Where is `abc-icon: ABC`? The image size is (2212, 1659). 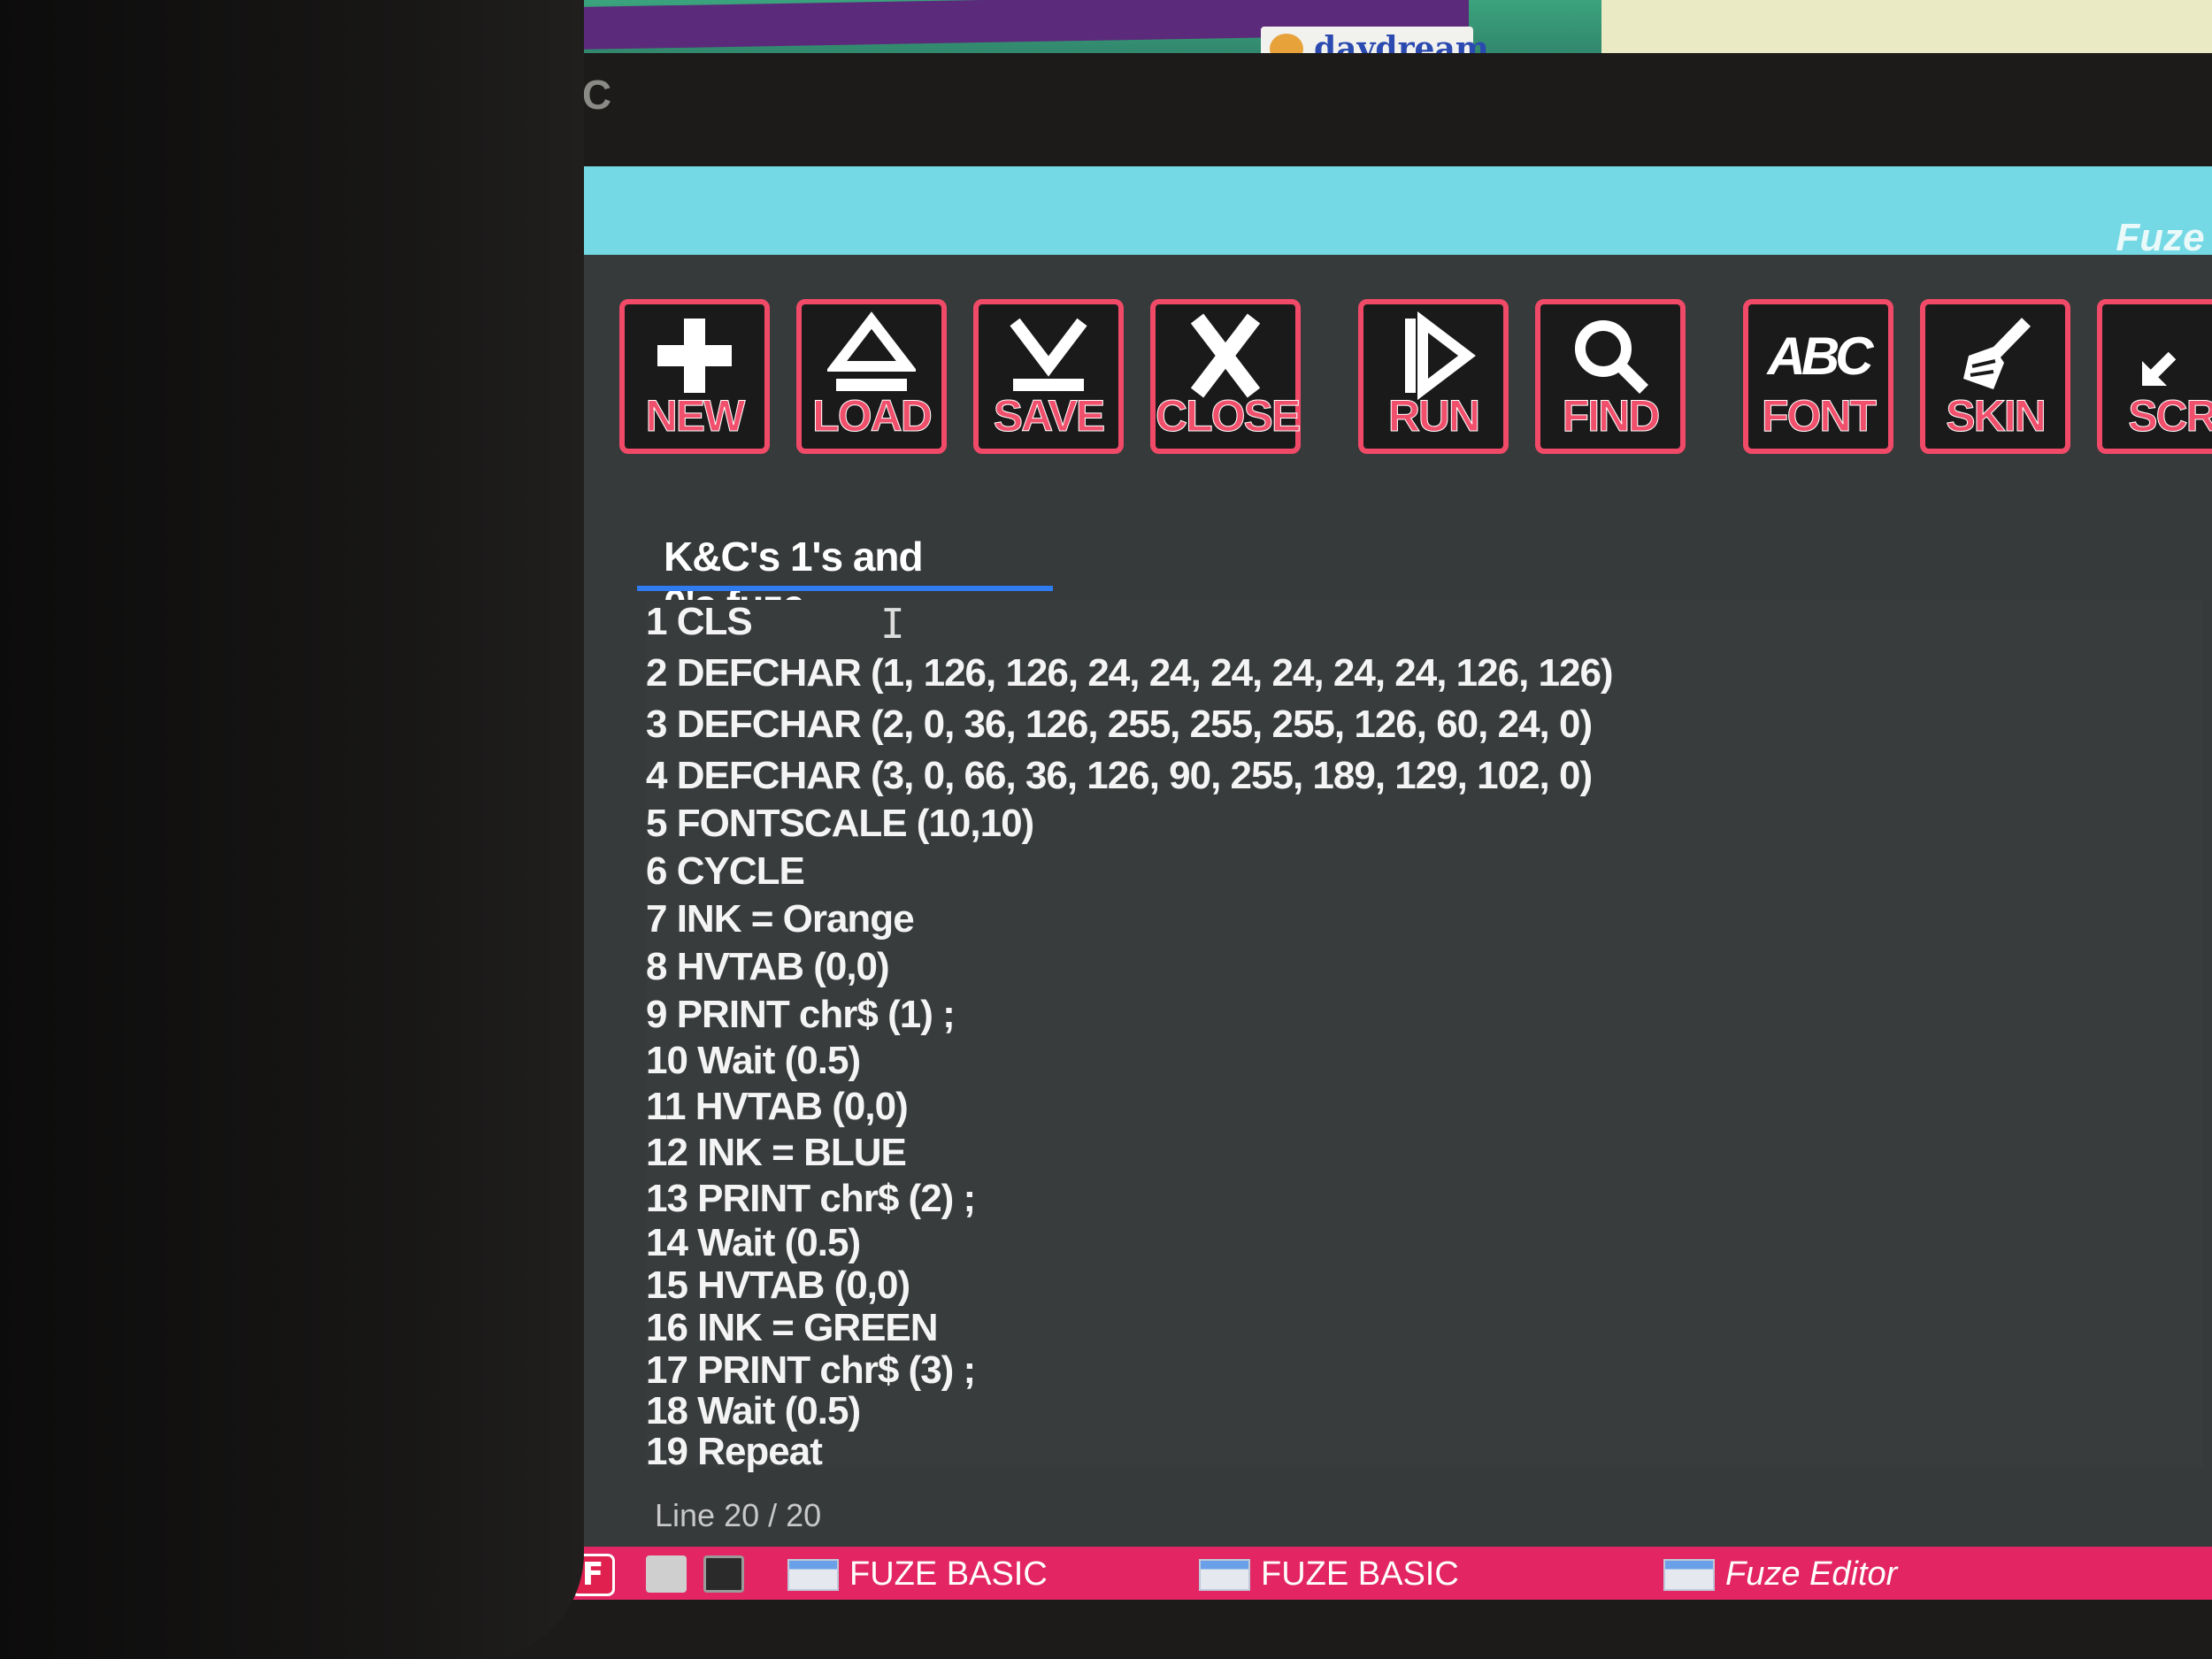
abc-icon: ABC is located at coordinates (1818, 356).